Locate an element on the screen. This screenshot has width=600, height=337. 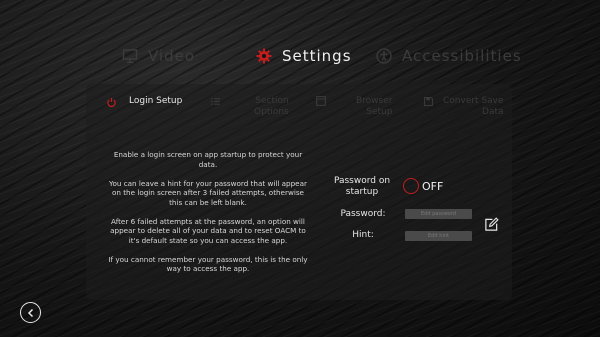
subtab-section-line1: Section is located at coordinates (272, 101).